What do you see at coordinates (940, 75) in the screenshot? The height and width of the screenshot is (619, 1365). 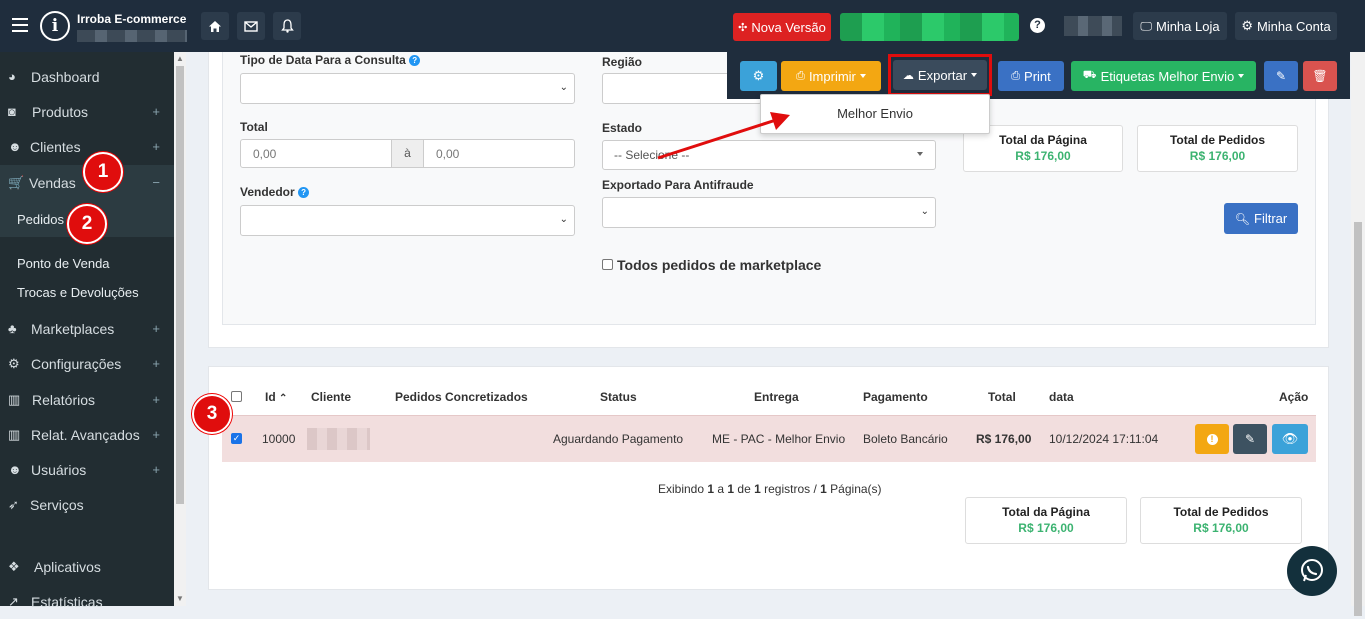 I see `exportar-button: ☁ Exportar` at bounding box center [940, 75].